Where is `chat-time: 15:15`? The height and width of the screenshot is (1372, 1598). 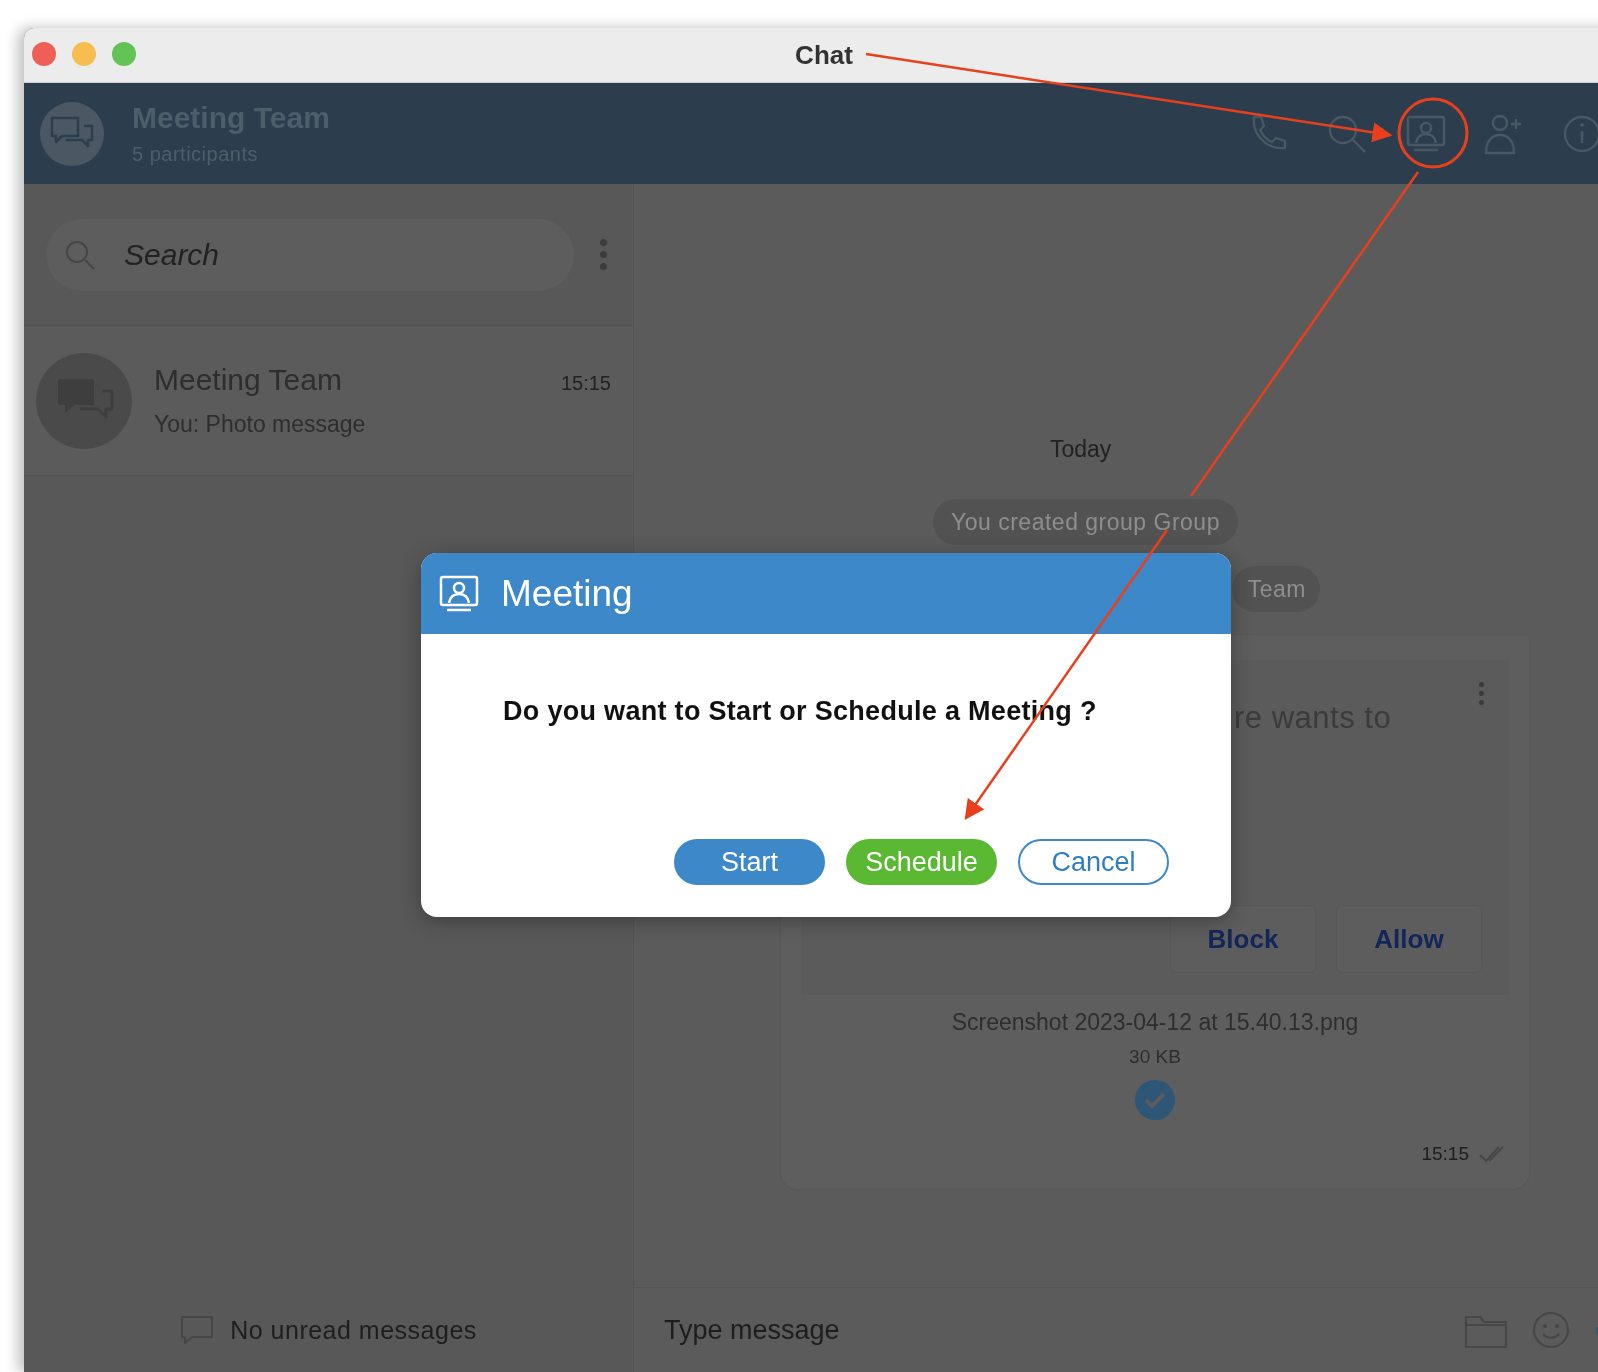 chat-time: 15:15 is located at coordinates (585, 383).